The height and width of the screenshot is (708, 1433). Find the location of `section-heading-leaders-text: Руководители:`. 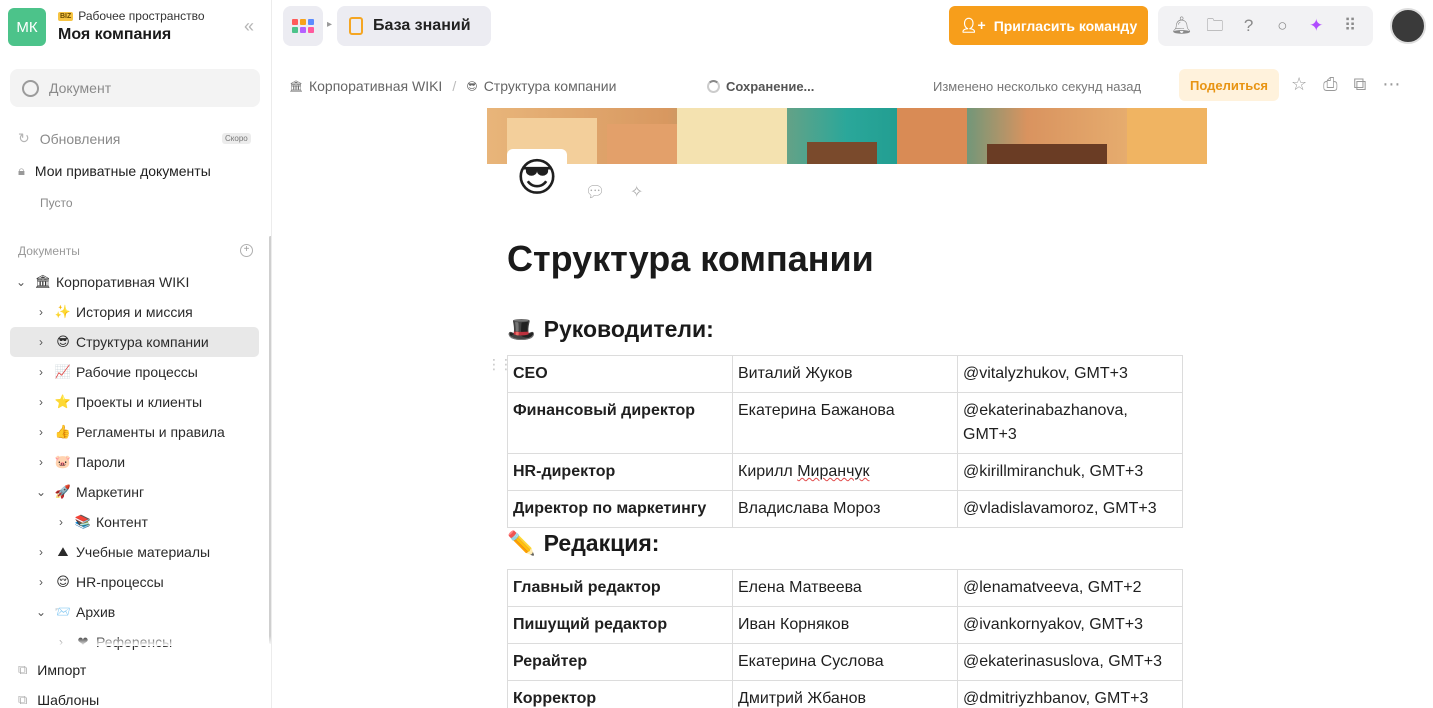

section-heading-leaders-text: Руководители: is located at coordinates (628, 329).